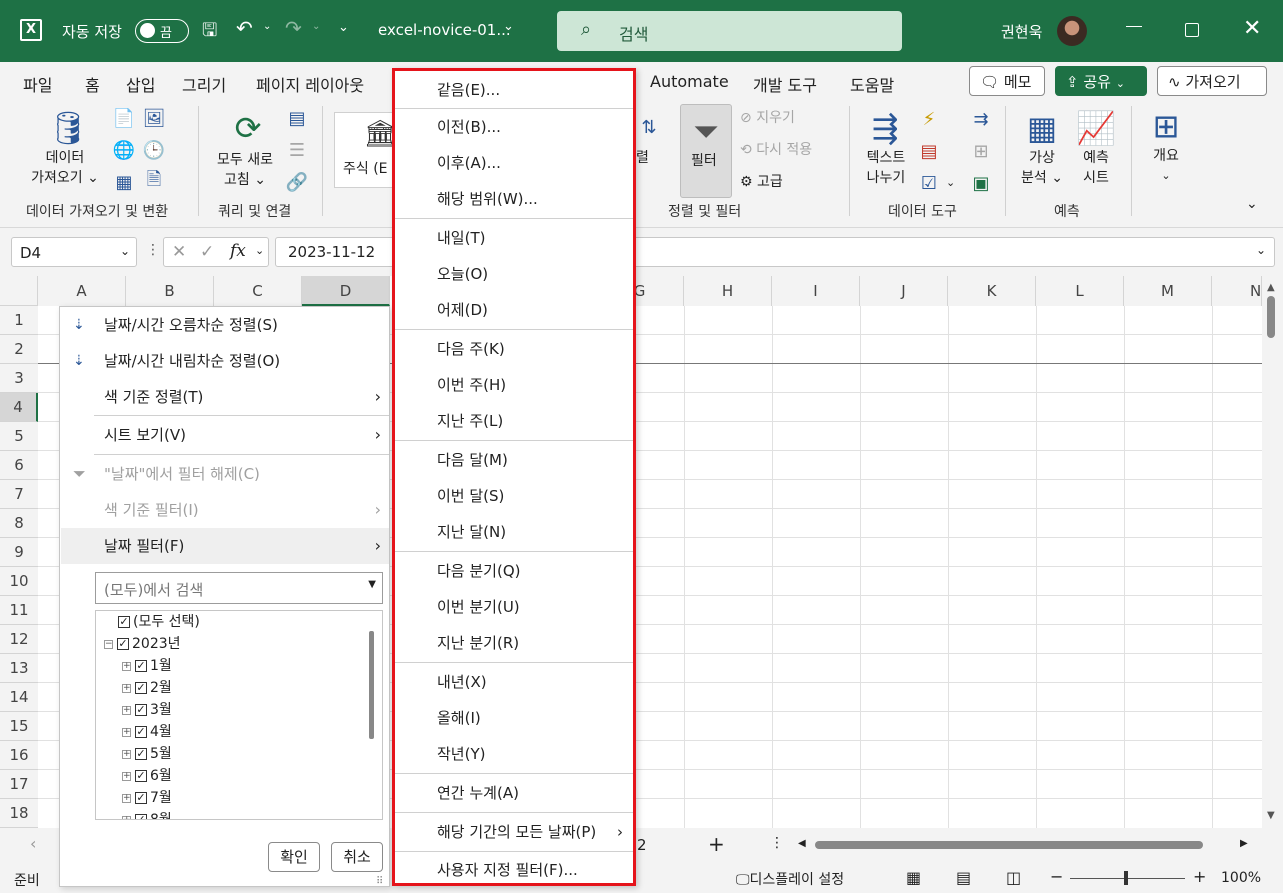 The width and height of the screenshot is (1283, 893). I want to click on stocks-gallery: 🏛 주식 (E, so click(365, 150).